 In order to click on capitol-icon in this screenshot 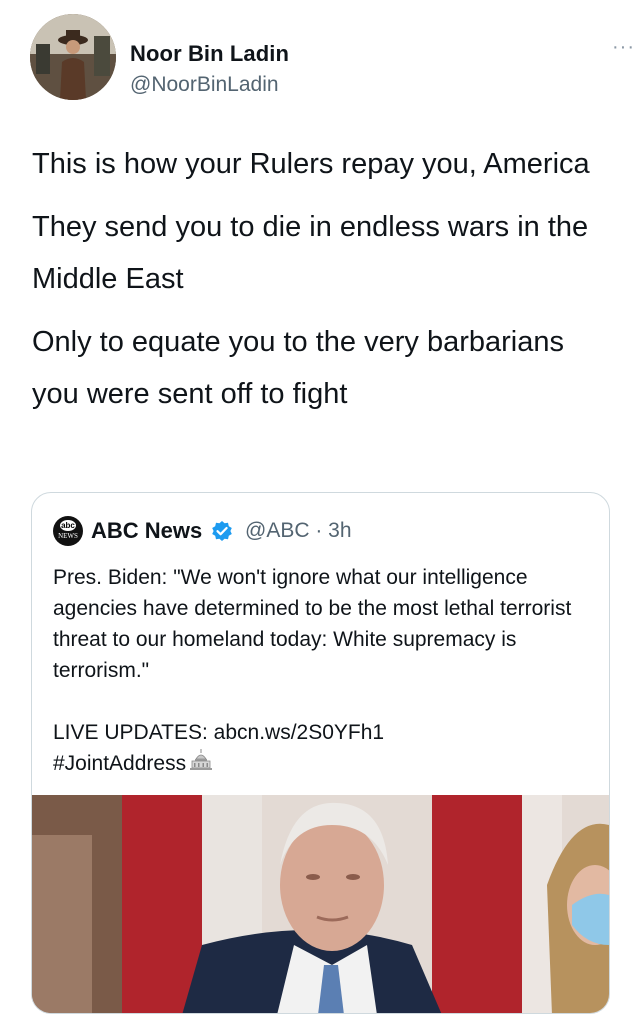, I will do `click(201, 759)`.